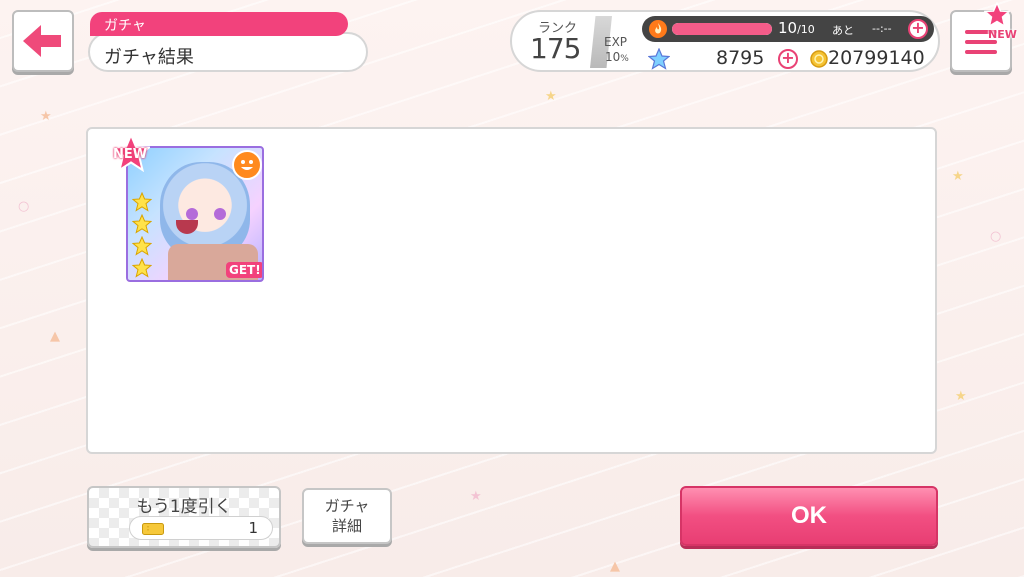  What do you see at coordinates (624, 59) in the screenshot?
I see `exp-percent-unit: %` at bounding box center [624, 59].